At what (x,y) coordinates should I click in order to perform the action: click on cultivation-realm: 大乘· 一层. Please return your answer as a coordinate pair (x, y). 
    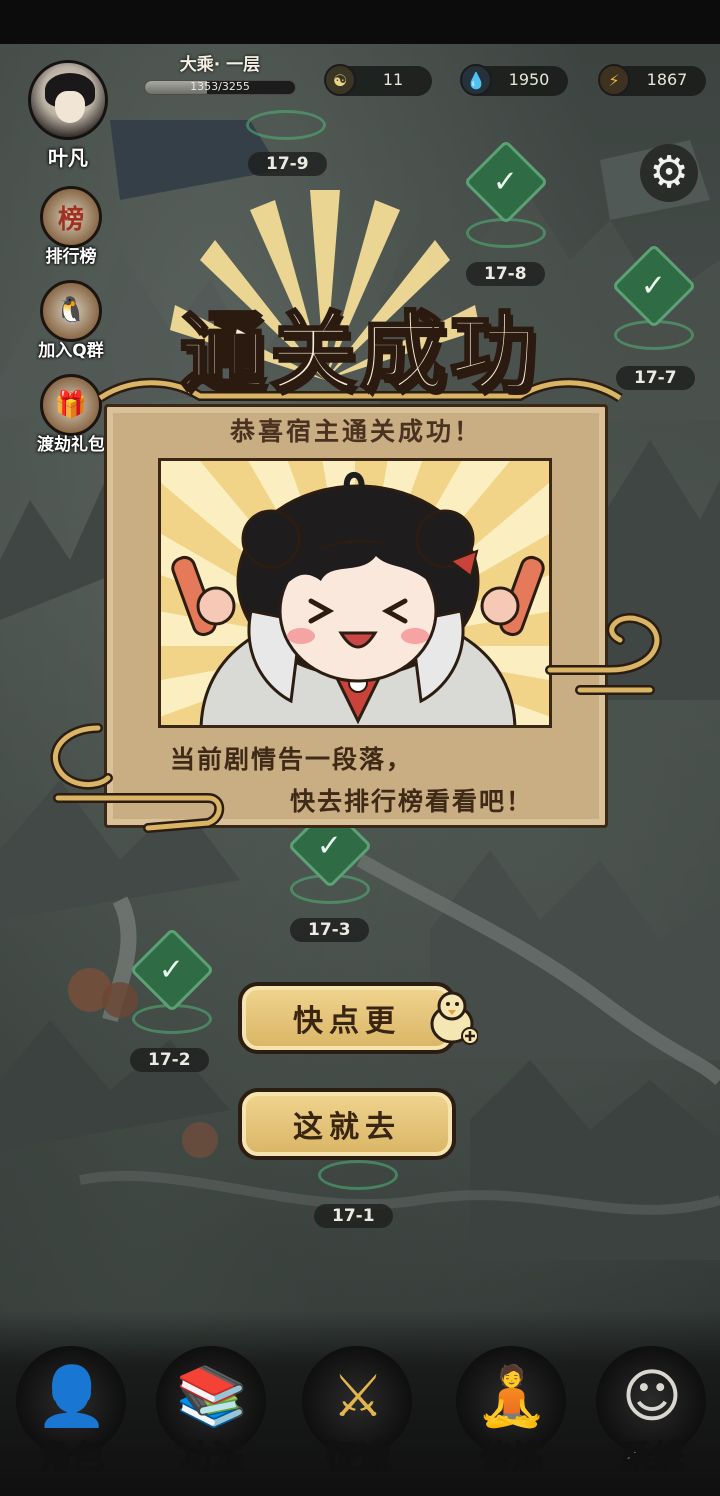
    Looking at the image, I should click on (220, 65).